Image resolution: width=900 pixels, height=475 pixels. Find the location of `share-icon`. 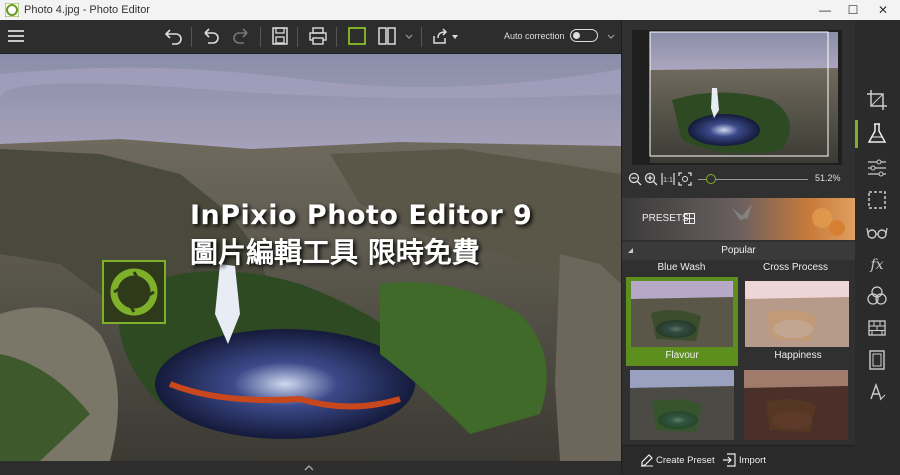

share-icon is located at coordinates (440, 36).